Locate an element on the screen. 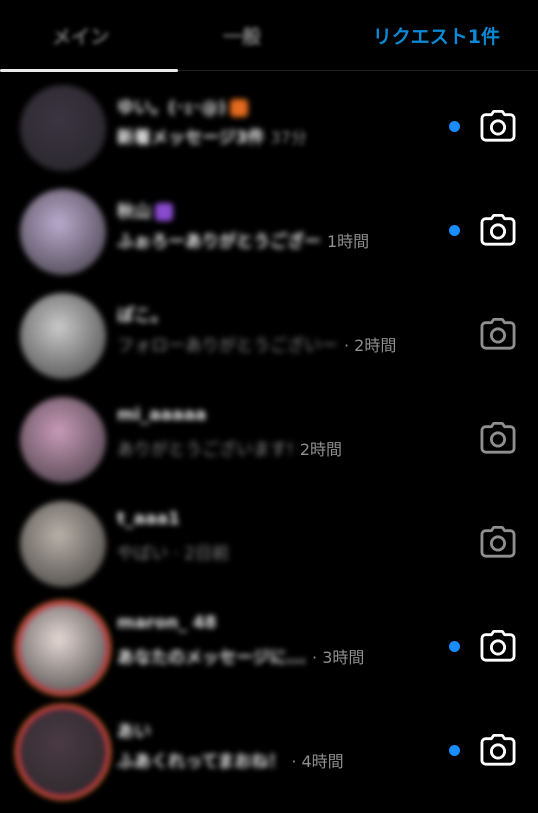 This screenshot has width=538, height=813. conversation-name: maron_ 48 is located at coordinates (166, 623).